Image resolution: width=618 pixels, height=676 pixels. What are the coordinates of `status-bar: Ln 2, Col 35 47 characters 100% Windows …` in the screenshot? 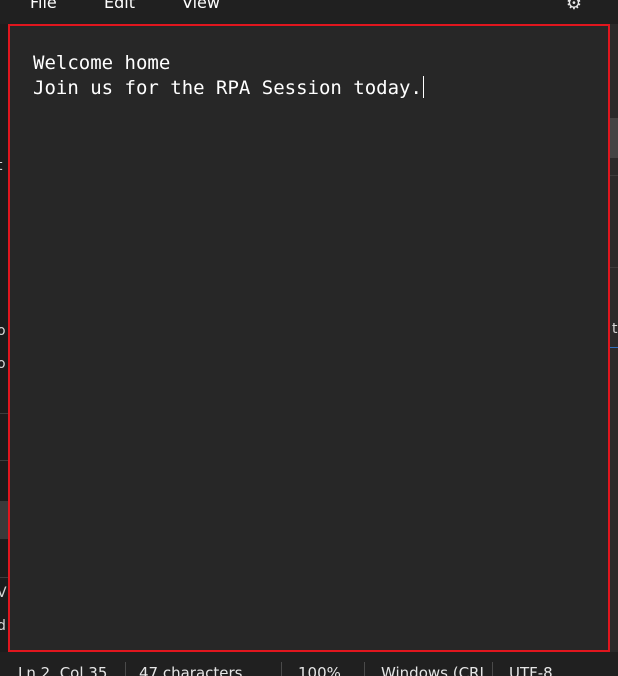 It's located at (309, 664).